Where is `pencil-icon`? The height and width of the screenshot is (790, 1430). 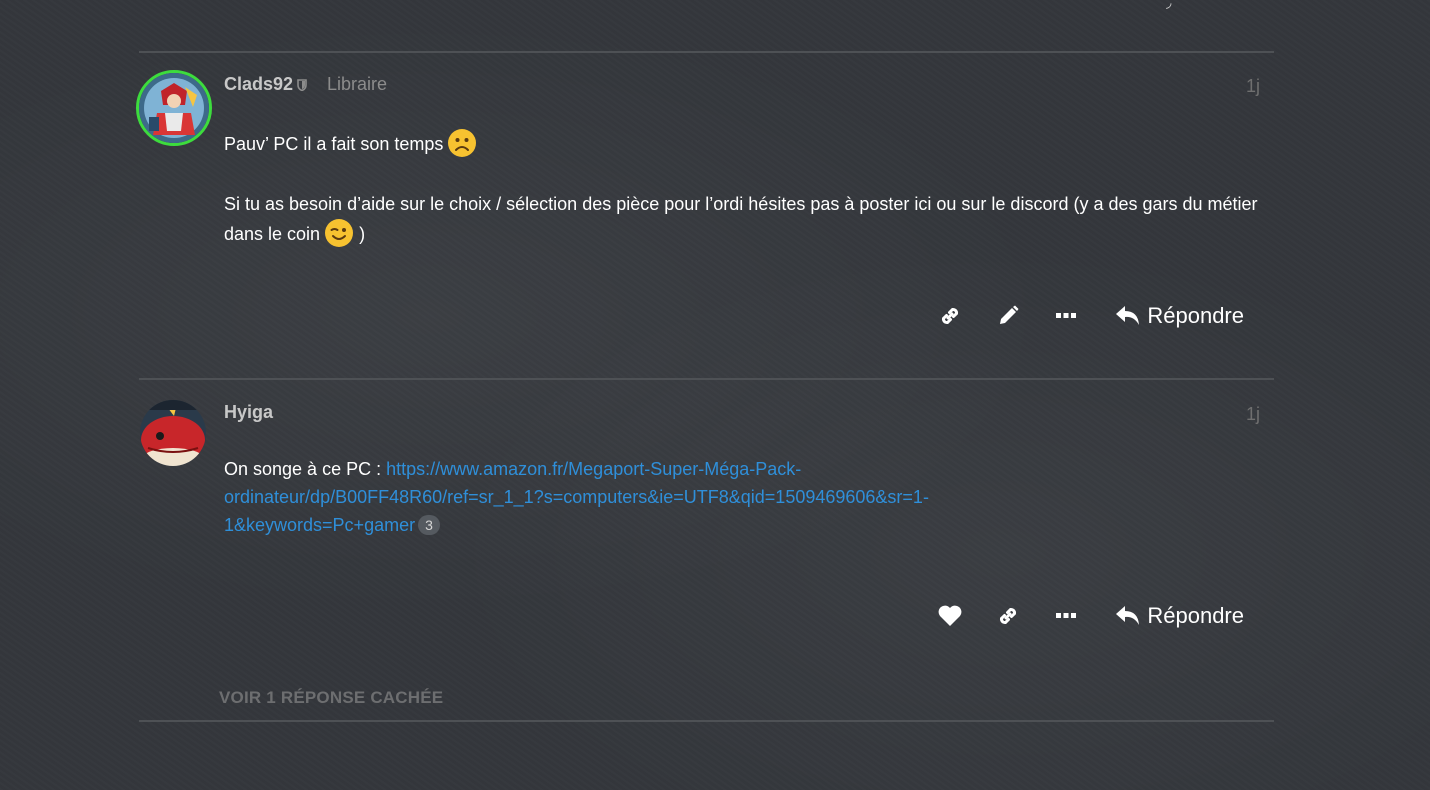 pencil-icon is located at coordinates (1009, 314).